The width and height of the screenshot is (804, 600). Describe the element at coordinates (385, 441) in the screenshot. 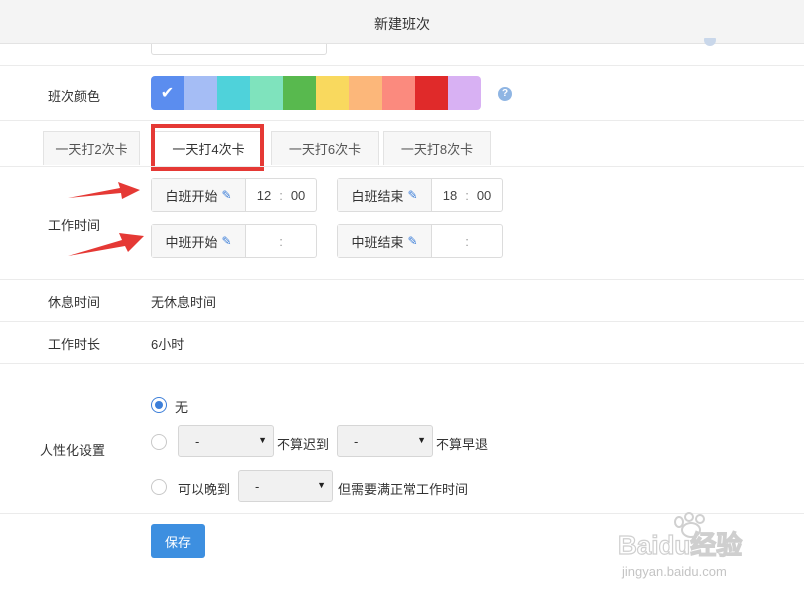

I see `early-tolerance-select: - ▼` at that location.